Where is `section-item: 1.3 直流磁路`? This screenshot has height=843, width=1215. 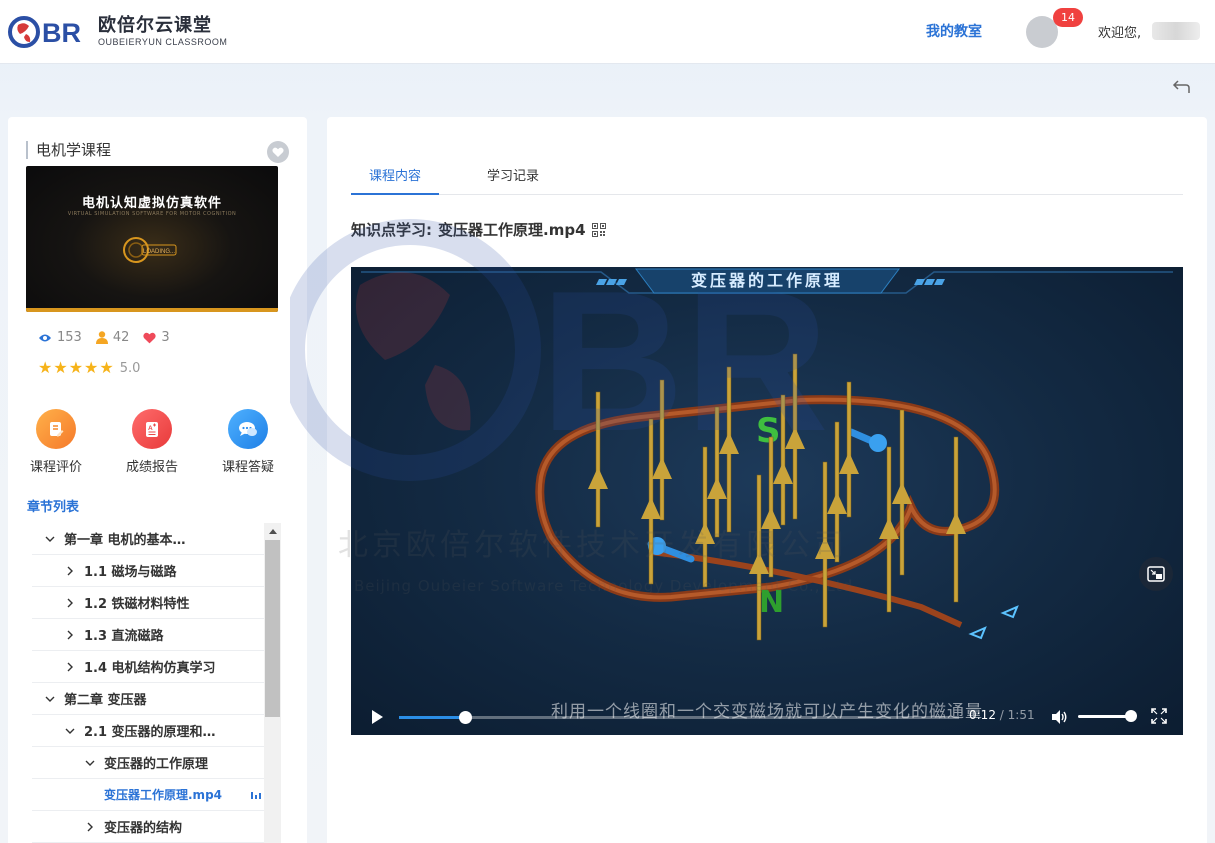
section-item: 1.3 直流磁路 is located at coordinates (148, 635).